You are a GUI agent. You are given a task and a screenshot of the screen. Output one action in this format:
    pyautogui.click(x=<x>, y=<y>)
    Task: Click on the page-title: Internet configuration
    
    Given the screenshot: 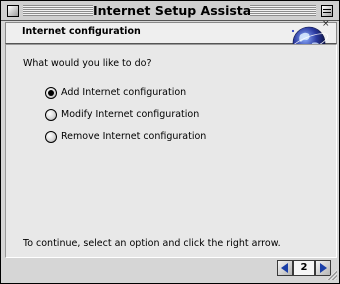 What is the action you would take?
    pyautogui.click(x=81, y=31)
    